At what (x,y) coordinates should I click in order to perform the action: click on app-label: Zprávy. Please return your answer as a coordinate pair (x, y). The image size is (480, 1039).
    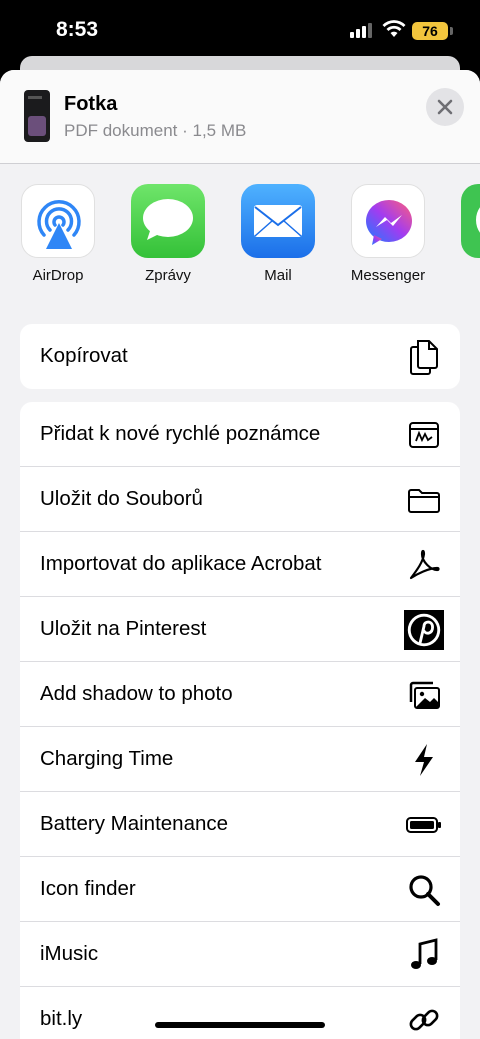
    Looking at the image, I should click on (168, 275).